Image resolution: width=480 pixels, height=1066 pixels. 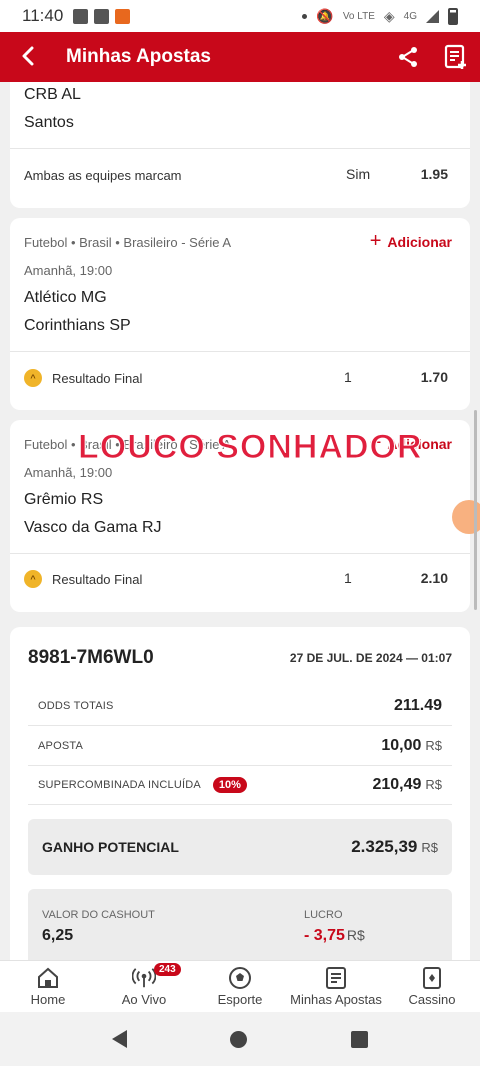 I want to click on nav-label: Minhas Apostas, so click(x=336, y=999).